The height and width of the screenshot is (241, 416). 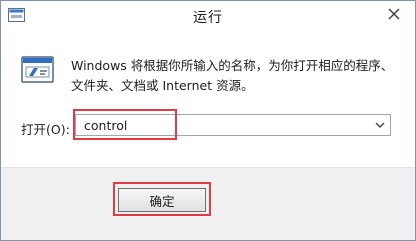 I want to click on chevron-down-icon, so click(x=380, y=125).